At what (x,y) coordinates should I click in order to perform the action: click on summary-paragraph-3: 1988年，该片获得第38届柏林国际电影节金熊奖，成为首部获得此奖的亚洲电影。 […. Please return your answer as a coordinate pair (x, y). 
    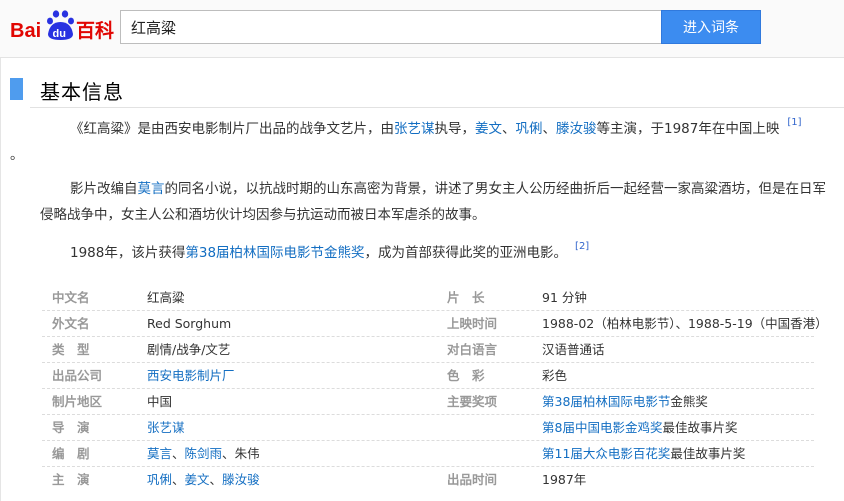
    Looking at the image, I should click on (435, 253).